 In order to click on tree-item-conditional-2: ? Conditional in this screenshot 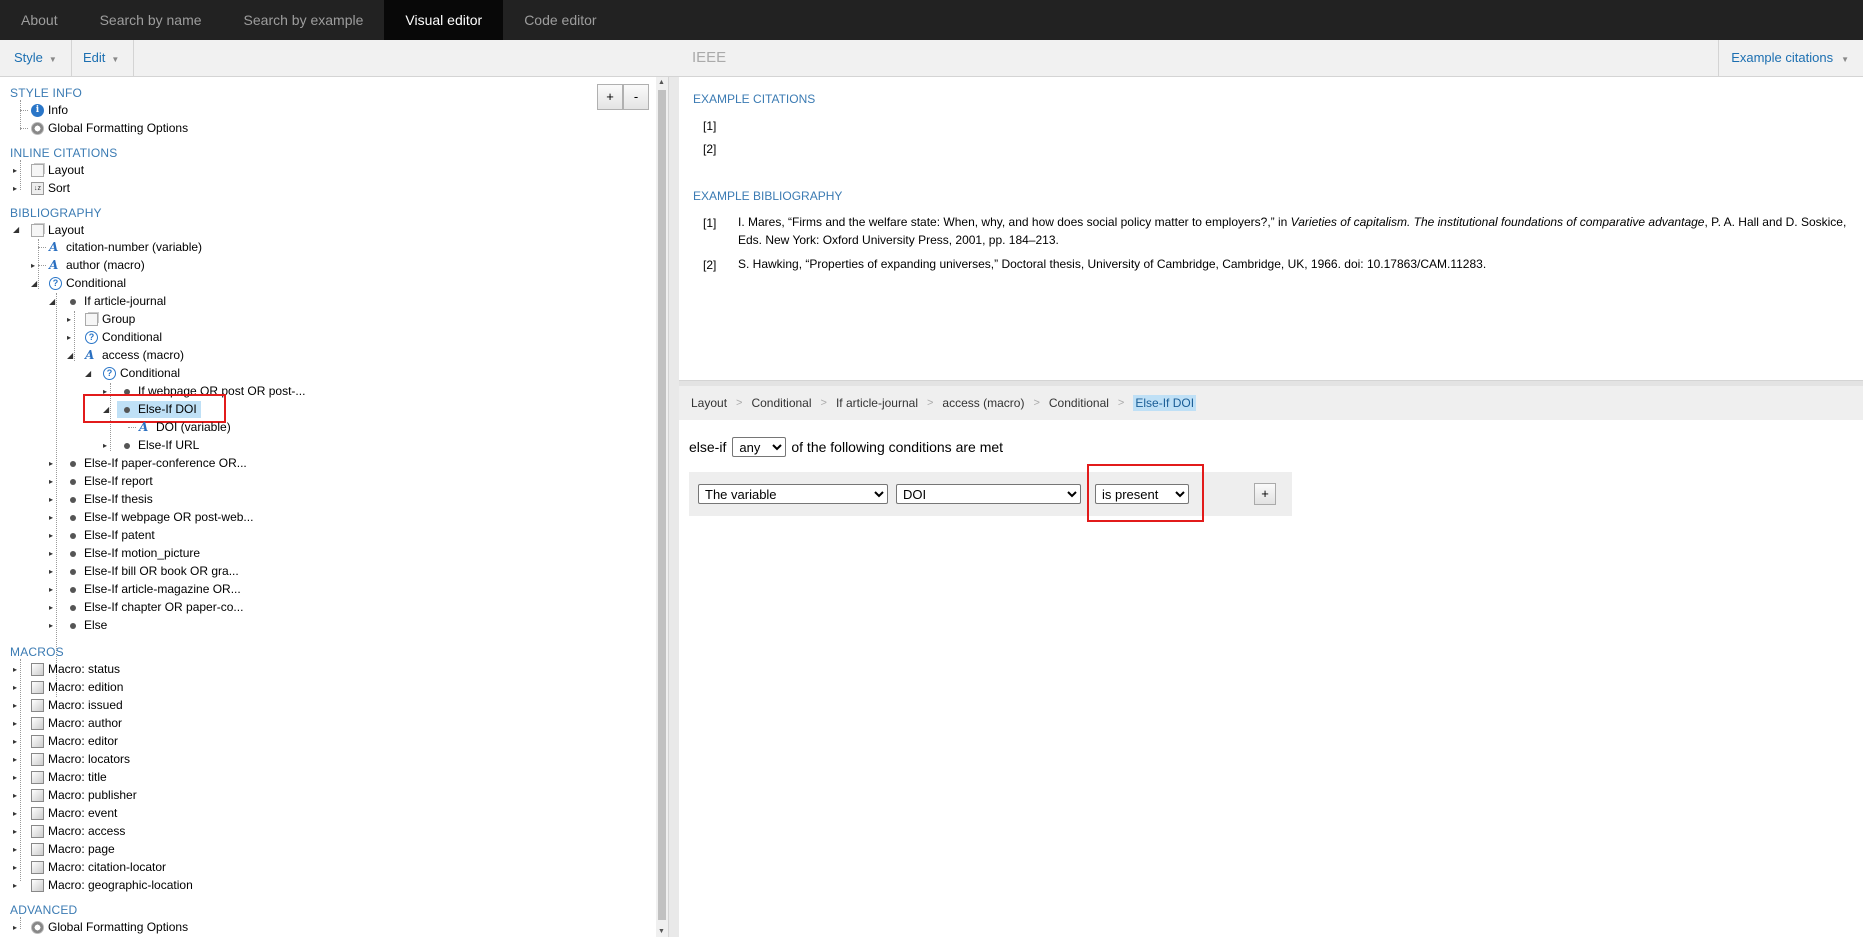, I will do `click(123, 337)`.